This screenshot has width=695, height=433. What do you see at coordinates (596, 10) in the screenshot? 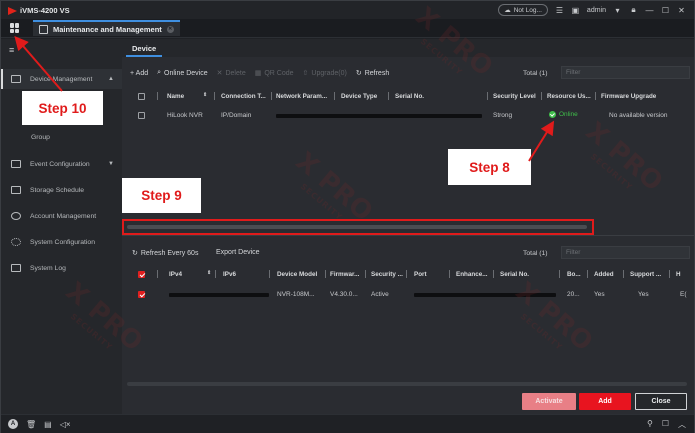
I see `user-name: admin` at bounding box center [596, 10].